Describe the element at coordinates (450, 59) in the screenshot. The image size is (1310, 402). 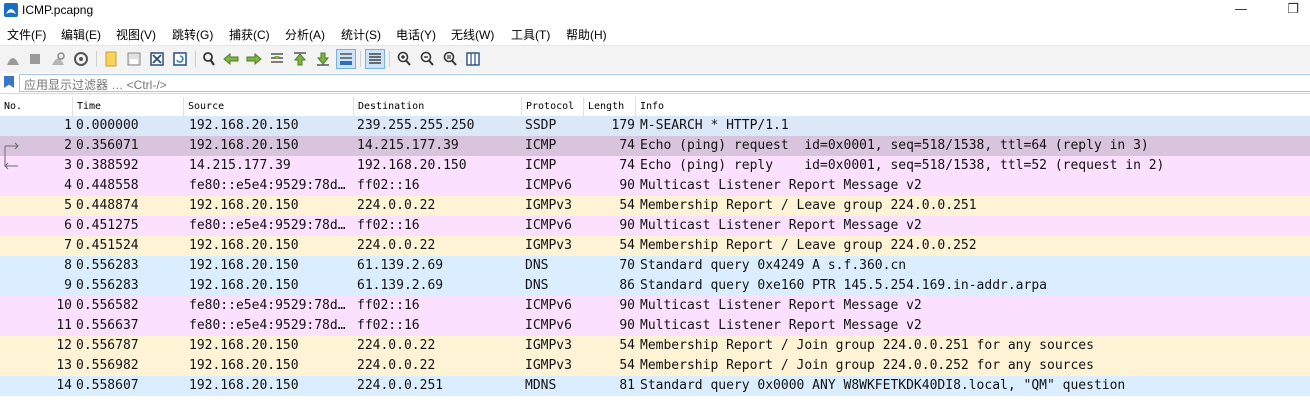
I see `normal-size-icon` at that location.